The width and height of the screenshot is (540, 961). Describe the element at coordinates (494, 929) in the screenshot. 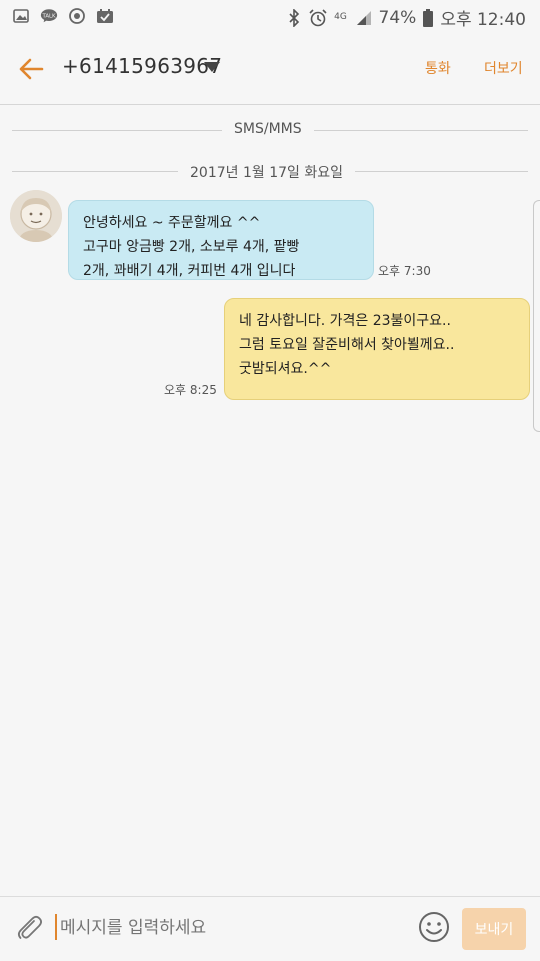

I see `send-button: 보내기` at that location.